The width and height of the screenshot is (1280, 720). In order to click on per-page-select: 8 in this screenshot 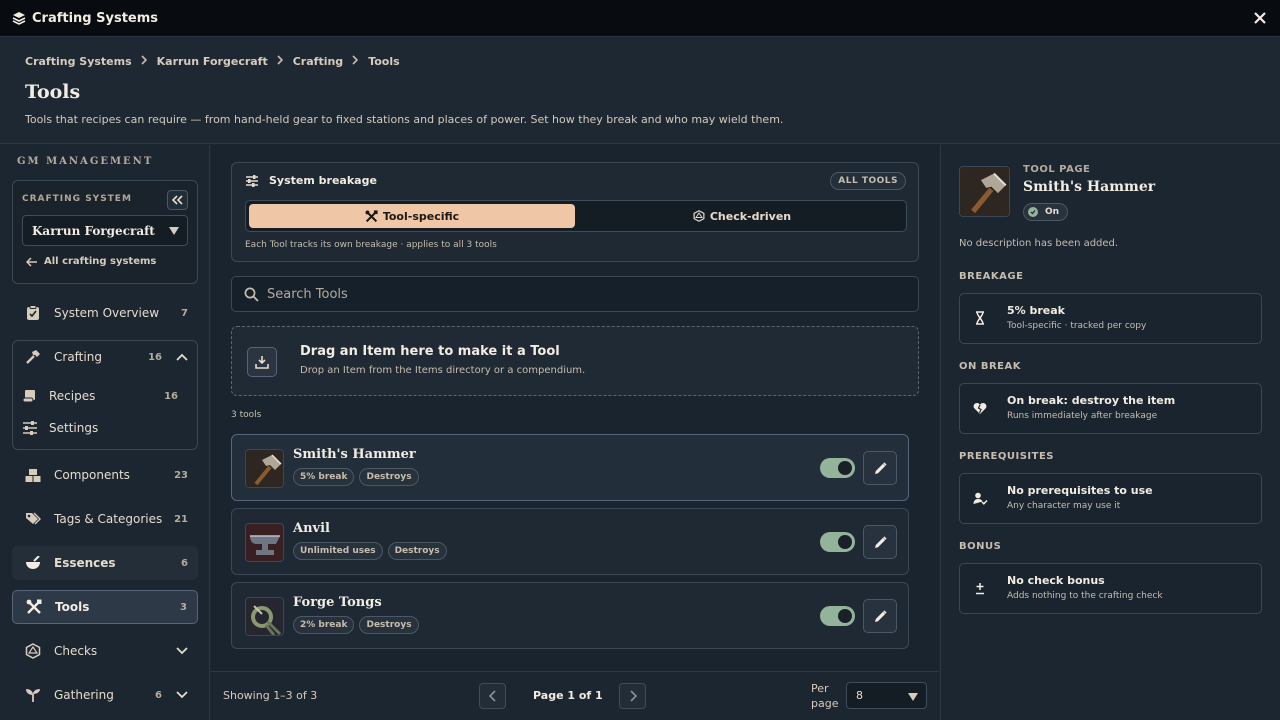, I will do `click(886, 695)`.